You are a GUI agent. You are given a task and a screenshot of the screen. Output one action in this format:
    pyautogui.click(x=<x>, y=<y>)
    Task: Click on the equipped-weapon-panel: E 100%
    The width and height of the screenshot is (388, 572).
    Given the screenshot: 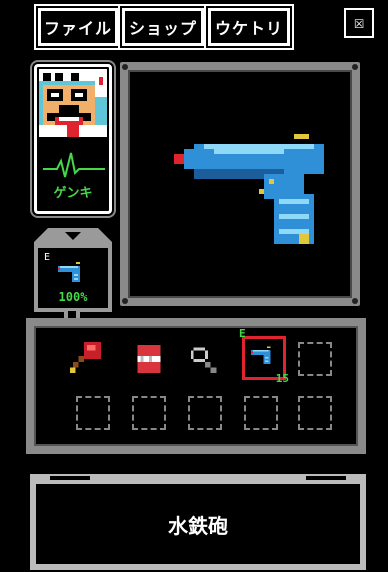 What is the action you would take?
    pyautogui.click(x=73, y=270)
    